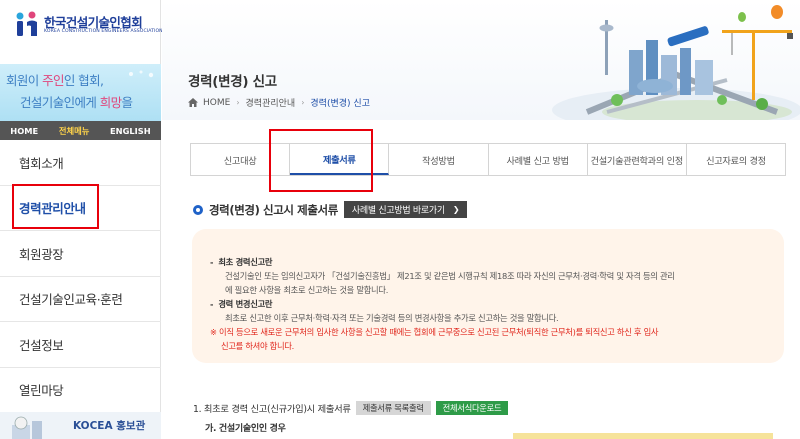 The height and width of the screenshot is (439, 800). What do you see at coordinates (80, 390) in the screenshot?
I see `nav-item-open-forum: 열린마당` at bounding box center [80, 390].